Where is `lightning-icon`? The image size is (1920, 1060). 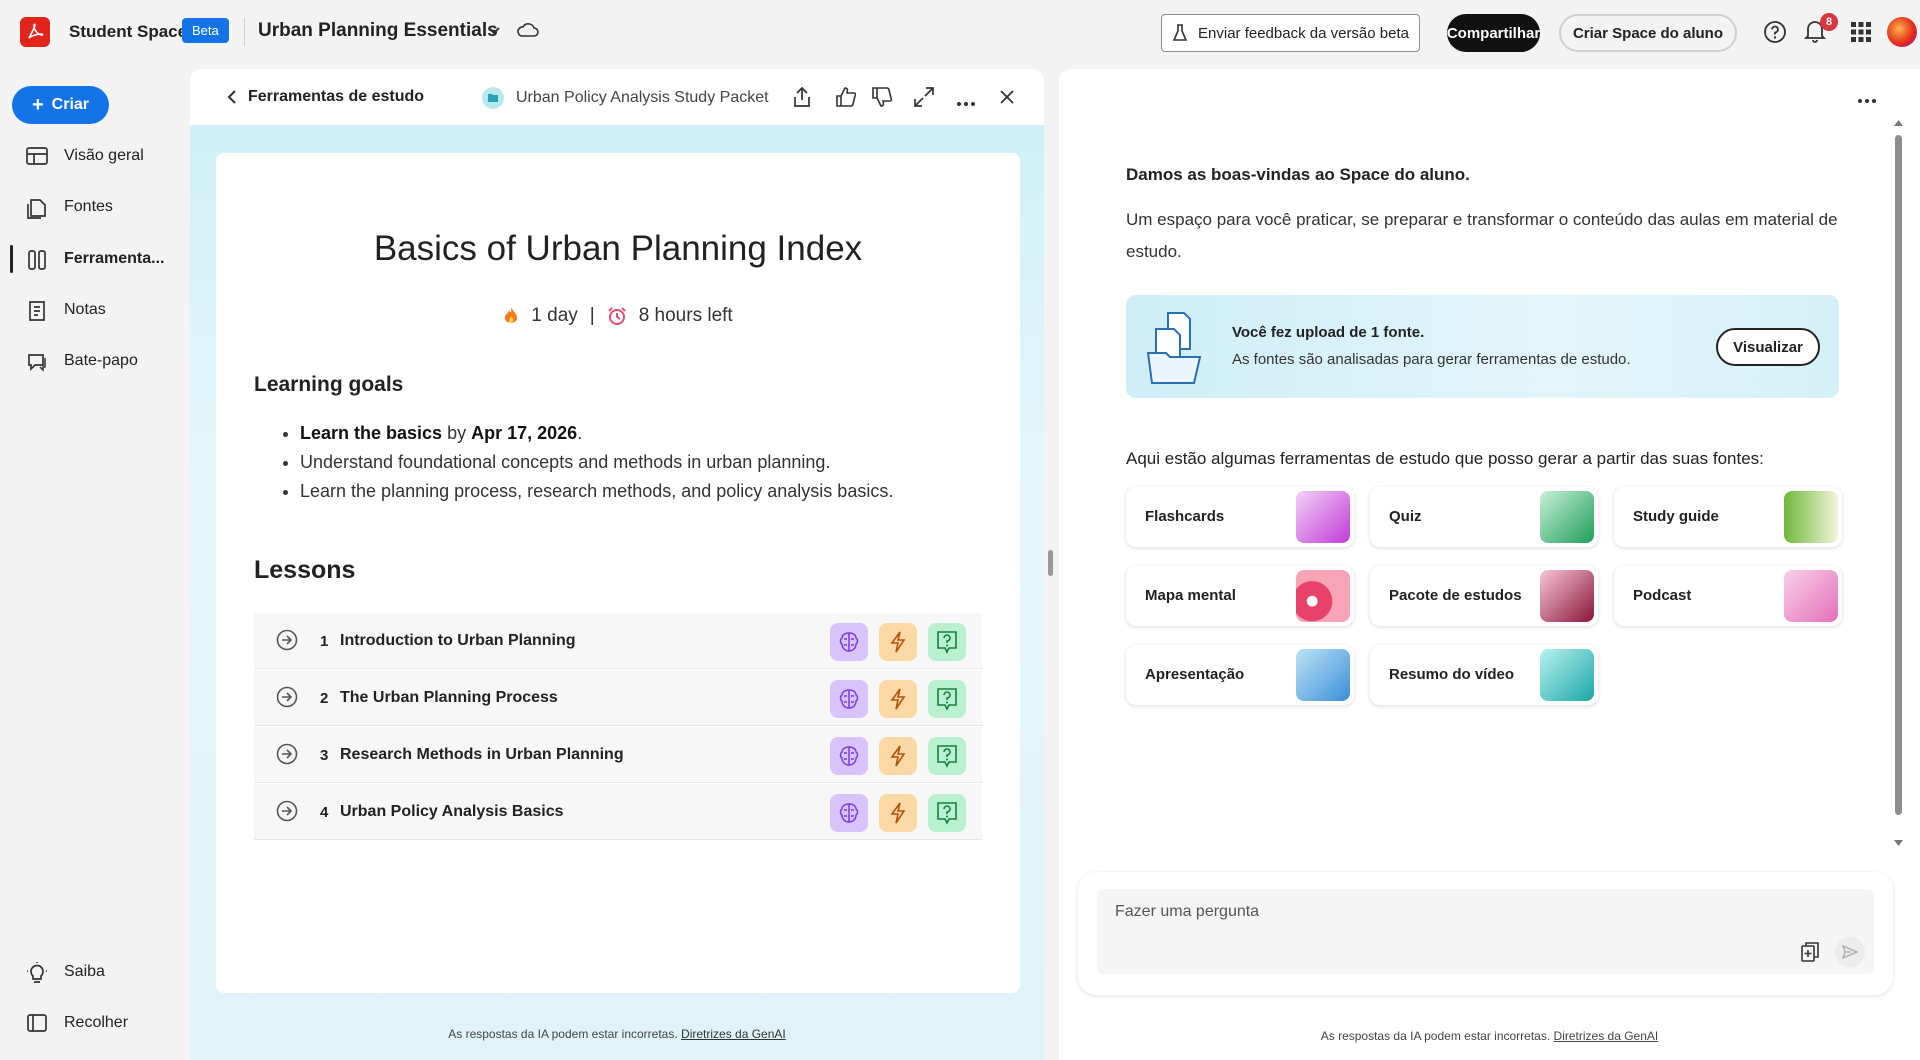 lightning-icon is located at coordinates (898, 699).